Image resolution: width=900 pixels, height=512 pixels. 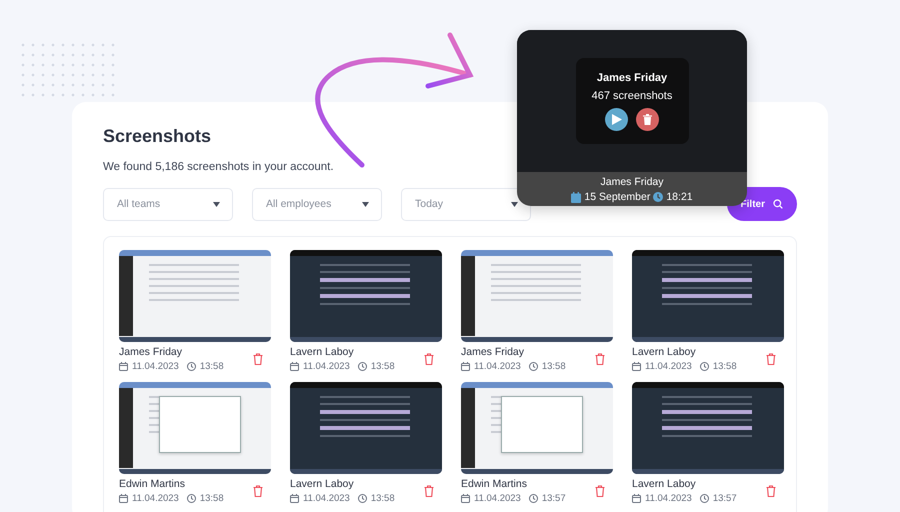 I want to click on play-icon, so click(x=617, y=119).